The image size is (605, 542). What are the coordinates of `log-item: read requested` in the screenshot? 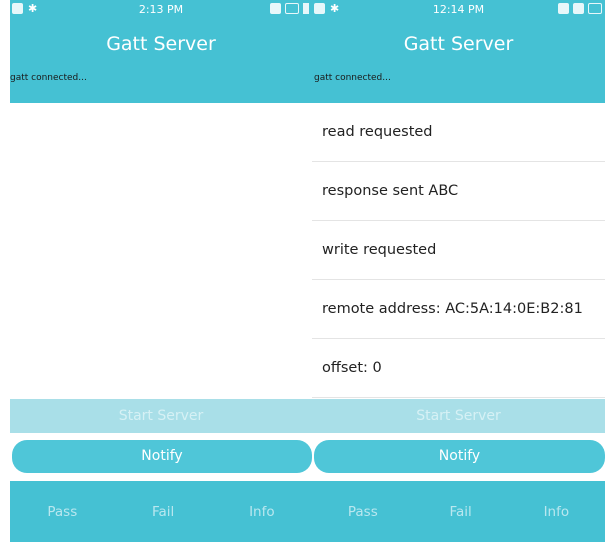 It's located at (458, 132).